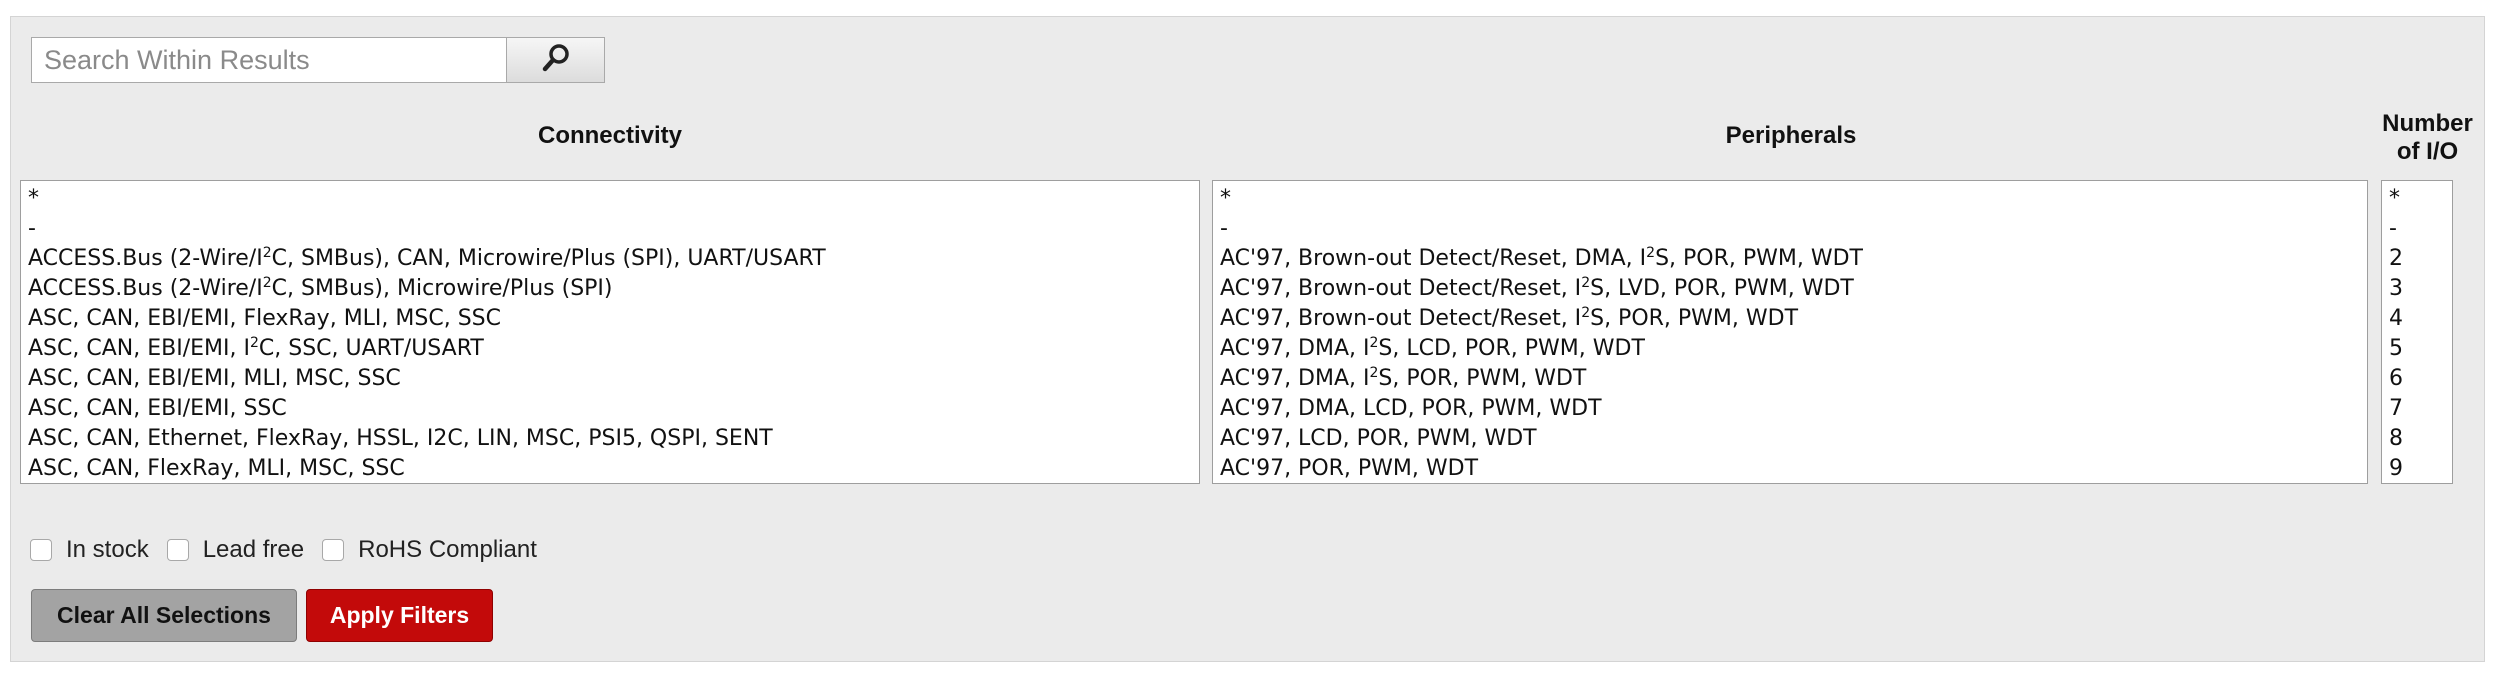 This screenshot has width=2500, height=678. I want to click on number-of-io-header: Number of I/O, so click(2427, 138).